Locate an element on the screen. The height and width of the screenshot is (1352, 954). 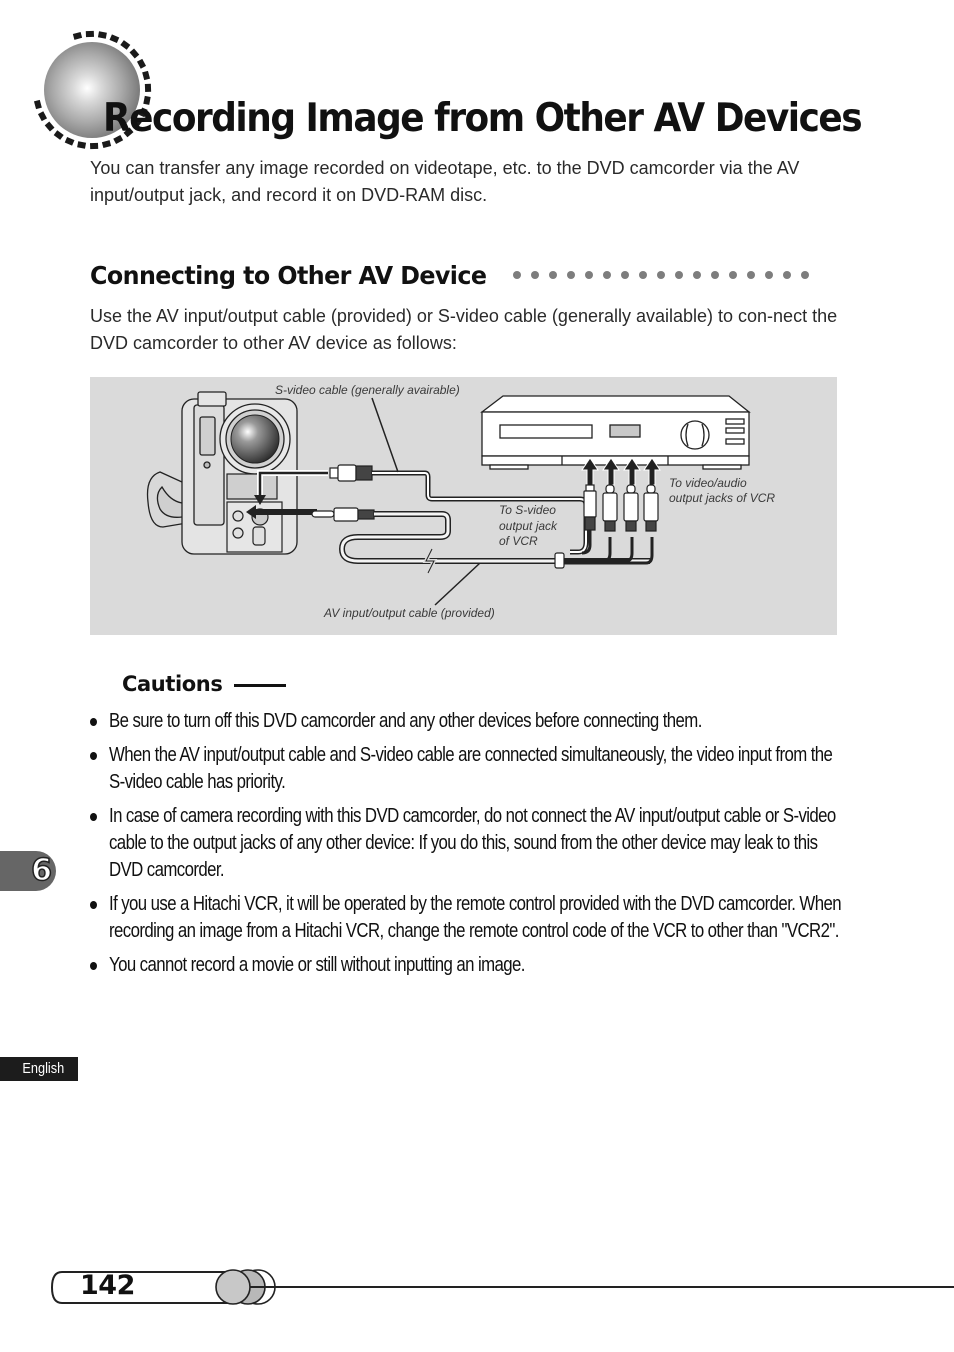
s-video-plug-camcorder is located at coordinates (351, 473).